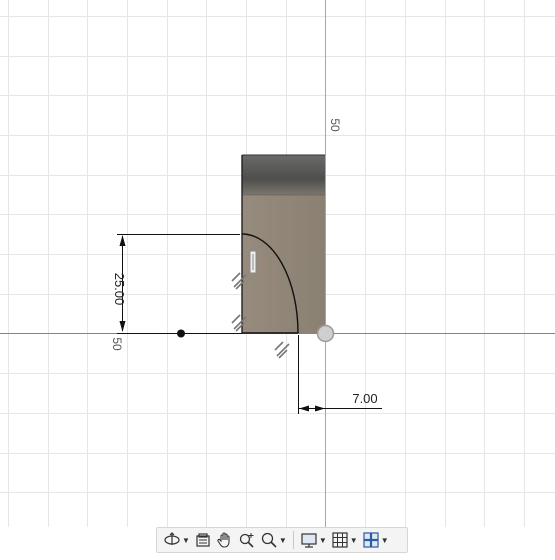 Image resolution: width=555 pixels, height=560 pixels. I want to click on pan-hand-icon, so click(223, 540).